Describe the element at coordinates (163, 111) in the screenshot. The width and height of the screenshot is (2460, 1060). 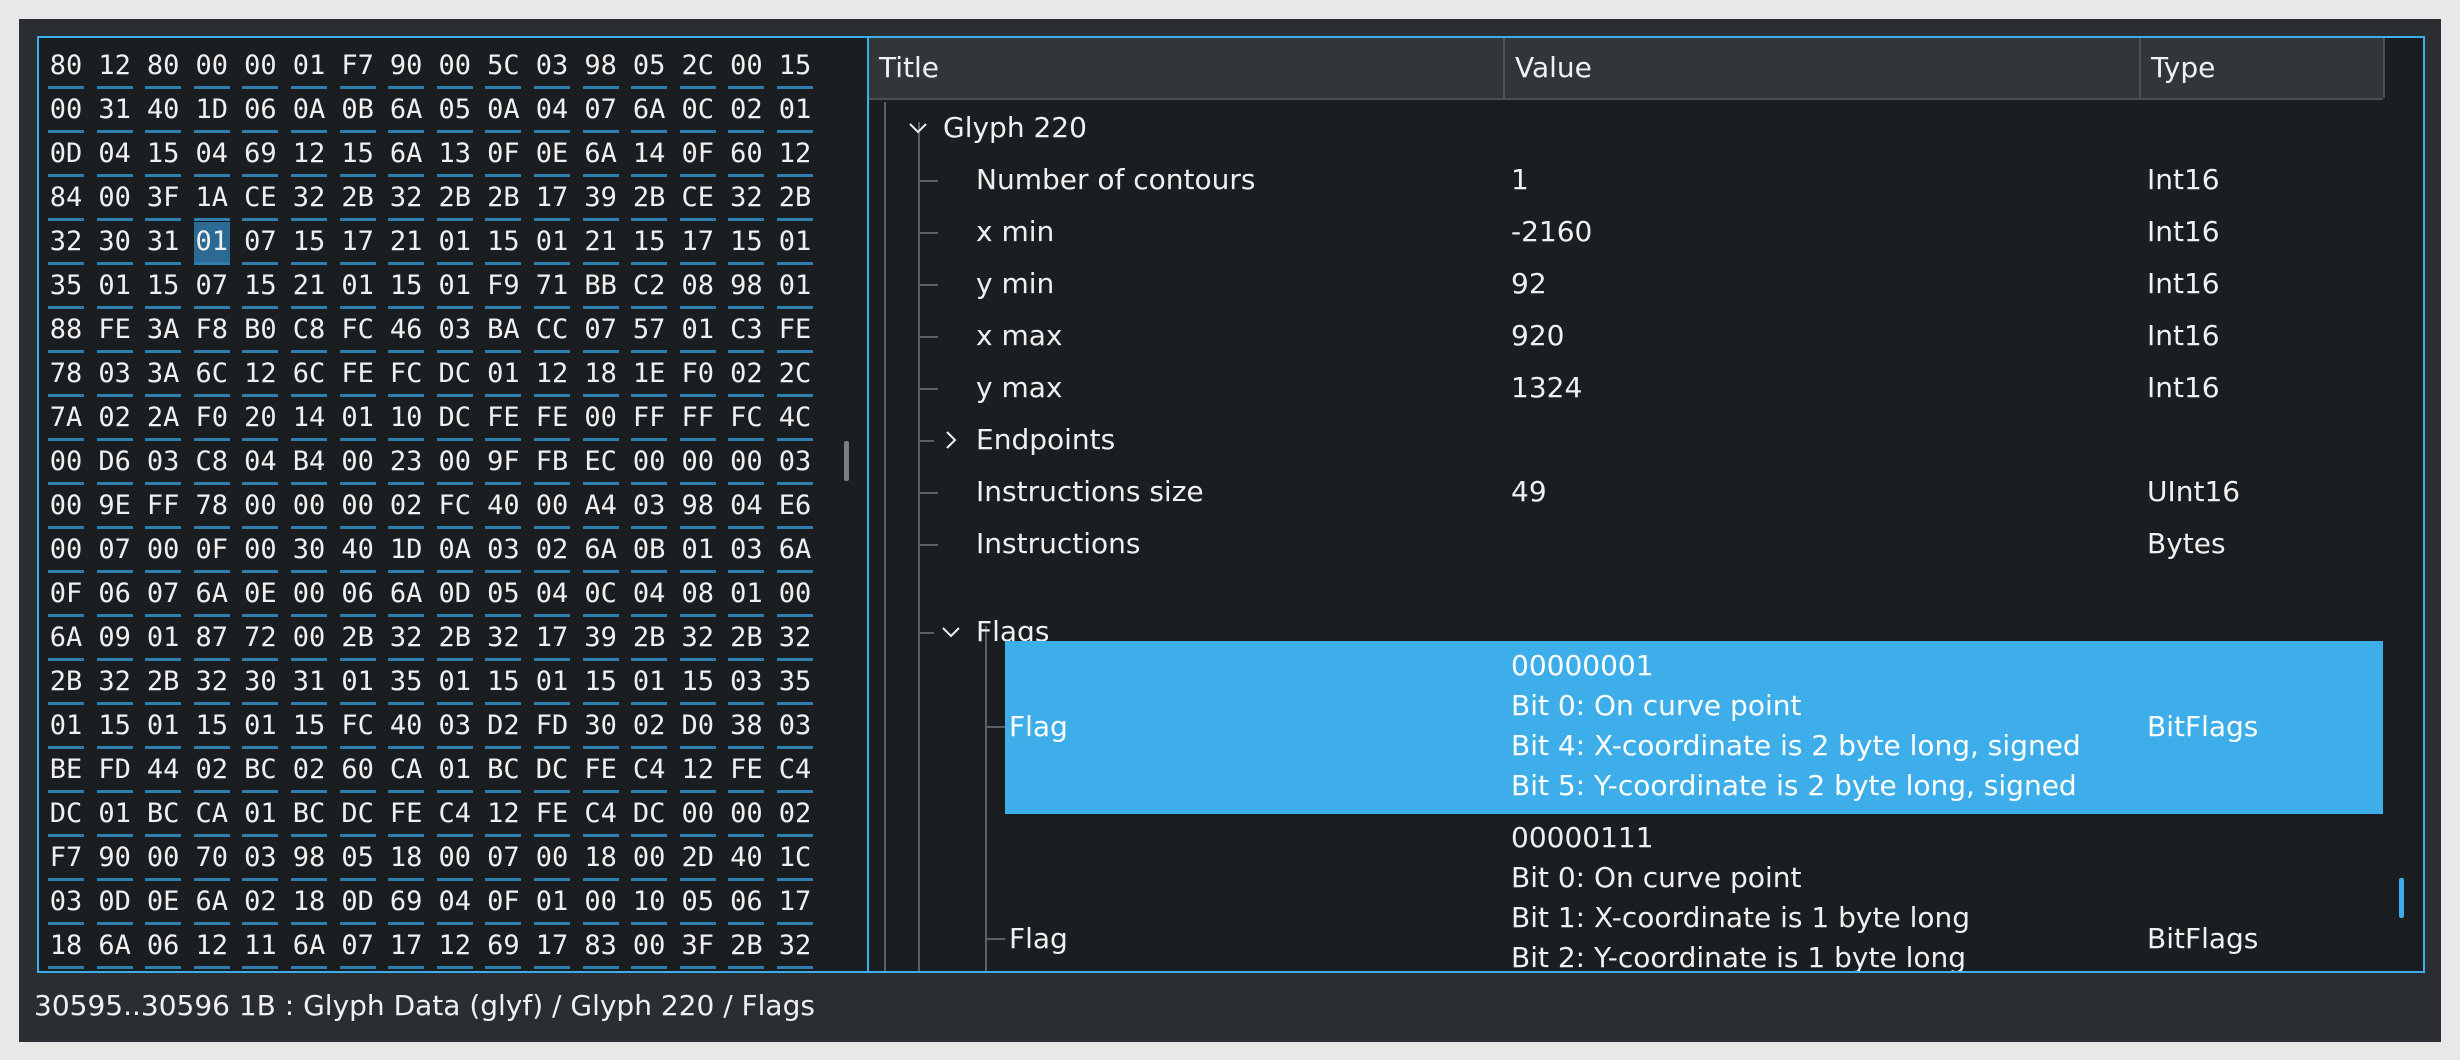
I see `hex-byte: 40` at that location.